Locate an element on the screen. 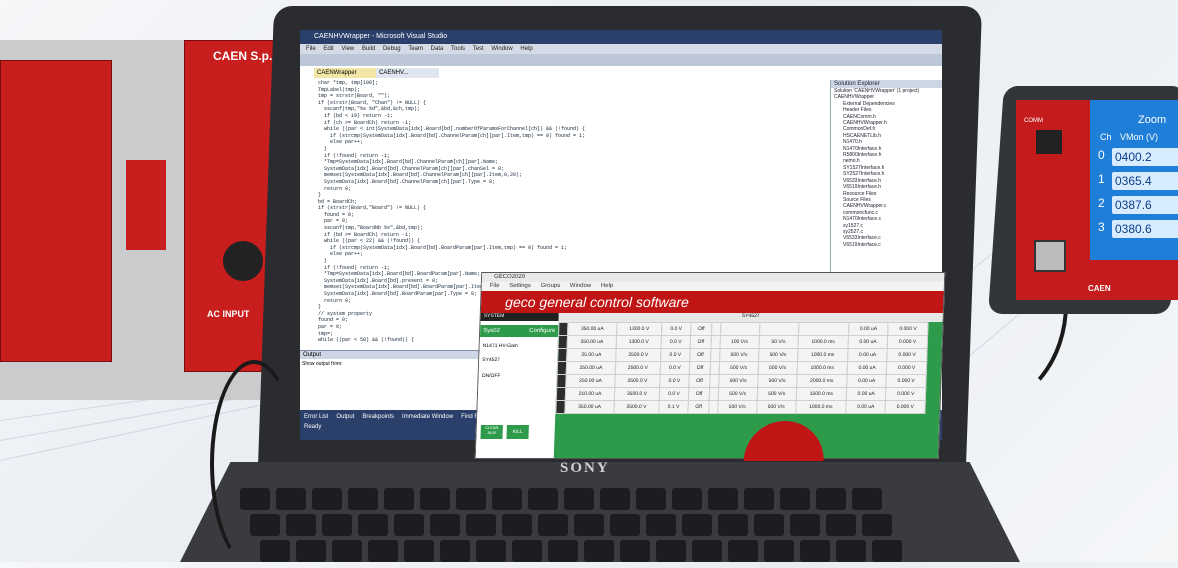 This screenshot has width=1178, height=568. menu-team: Team is located at coordinates (415, 49).